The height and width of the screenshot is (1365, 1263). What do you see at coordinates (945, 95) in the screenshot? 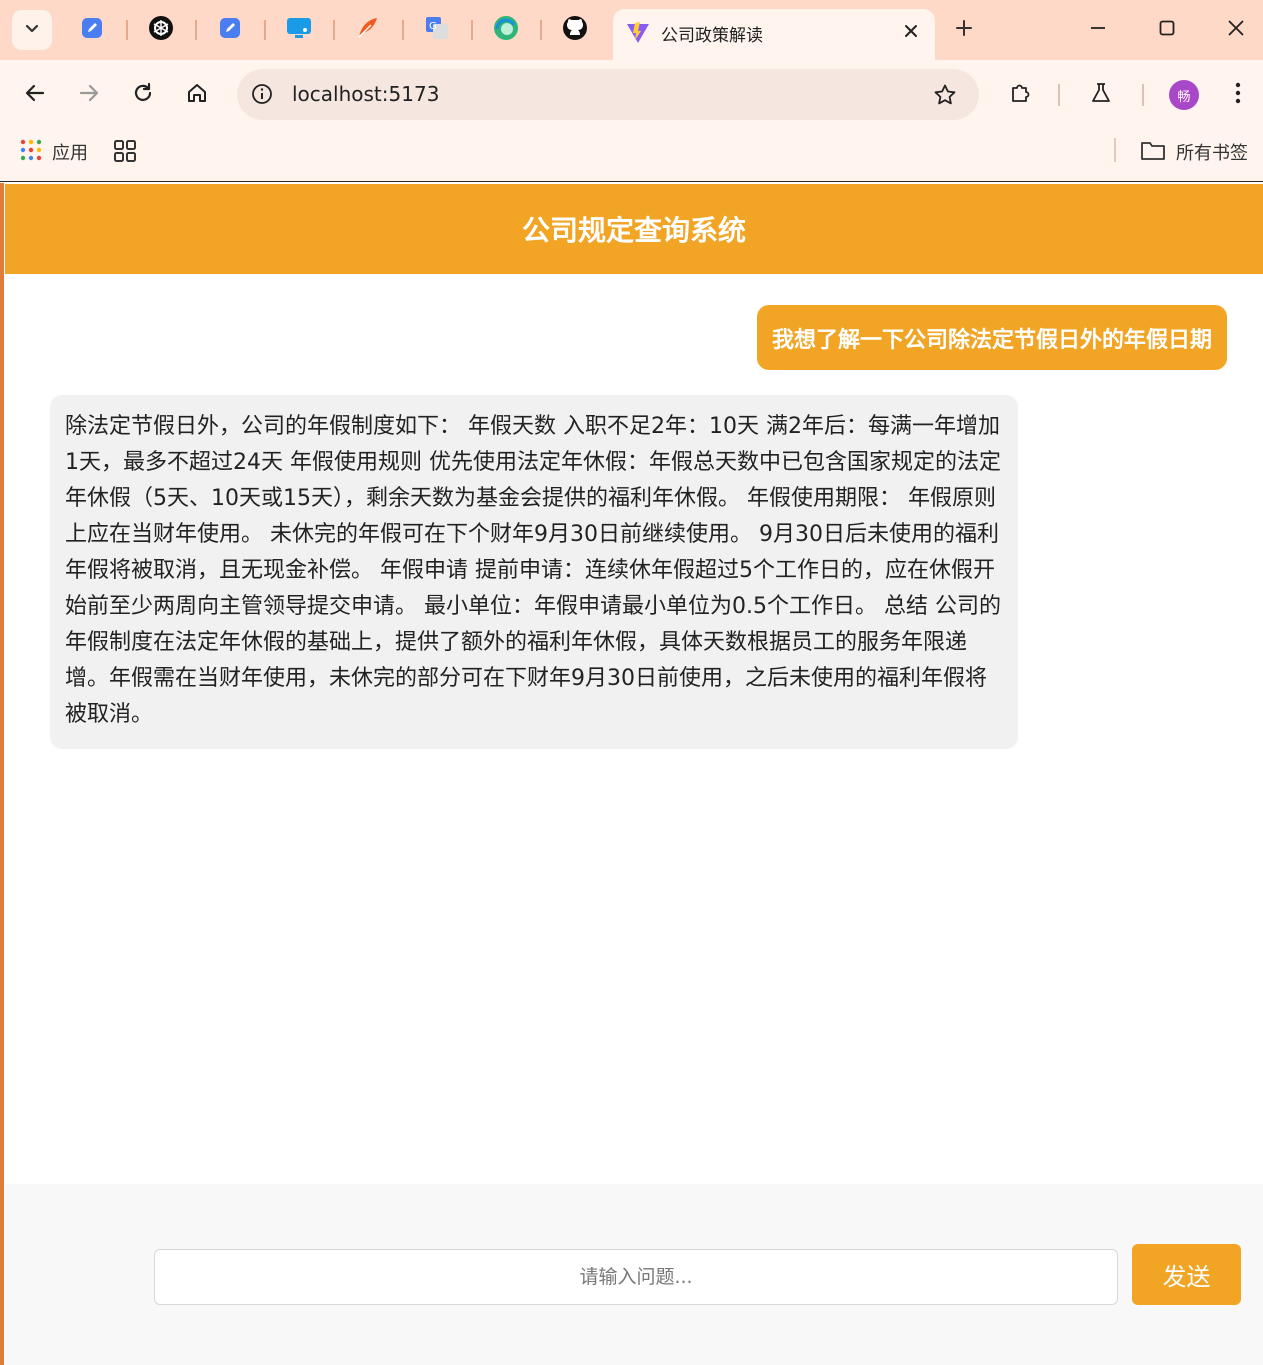
I see `bookmark-star-icon` at bounding box center [945, 95].